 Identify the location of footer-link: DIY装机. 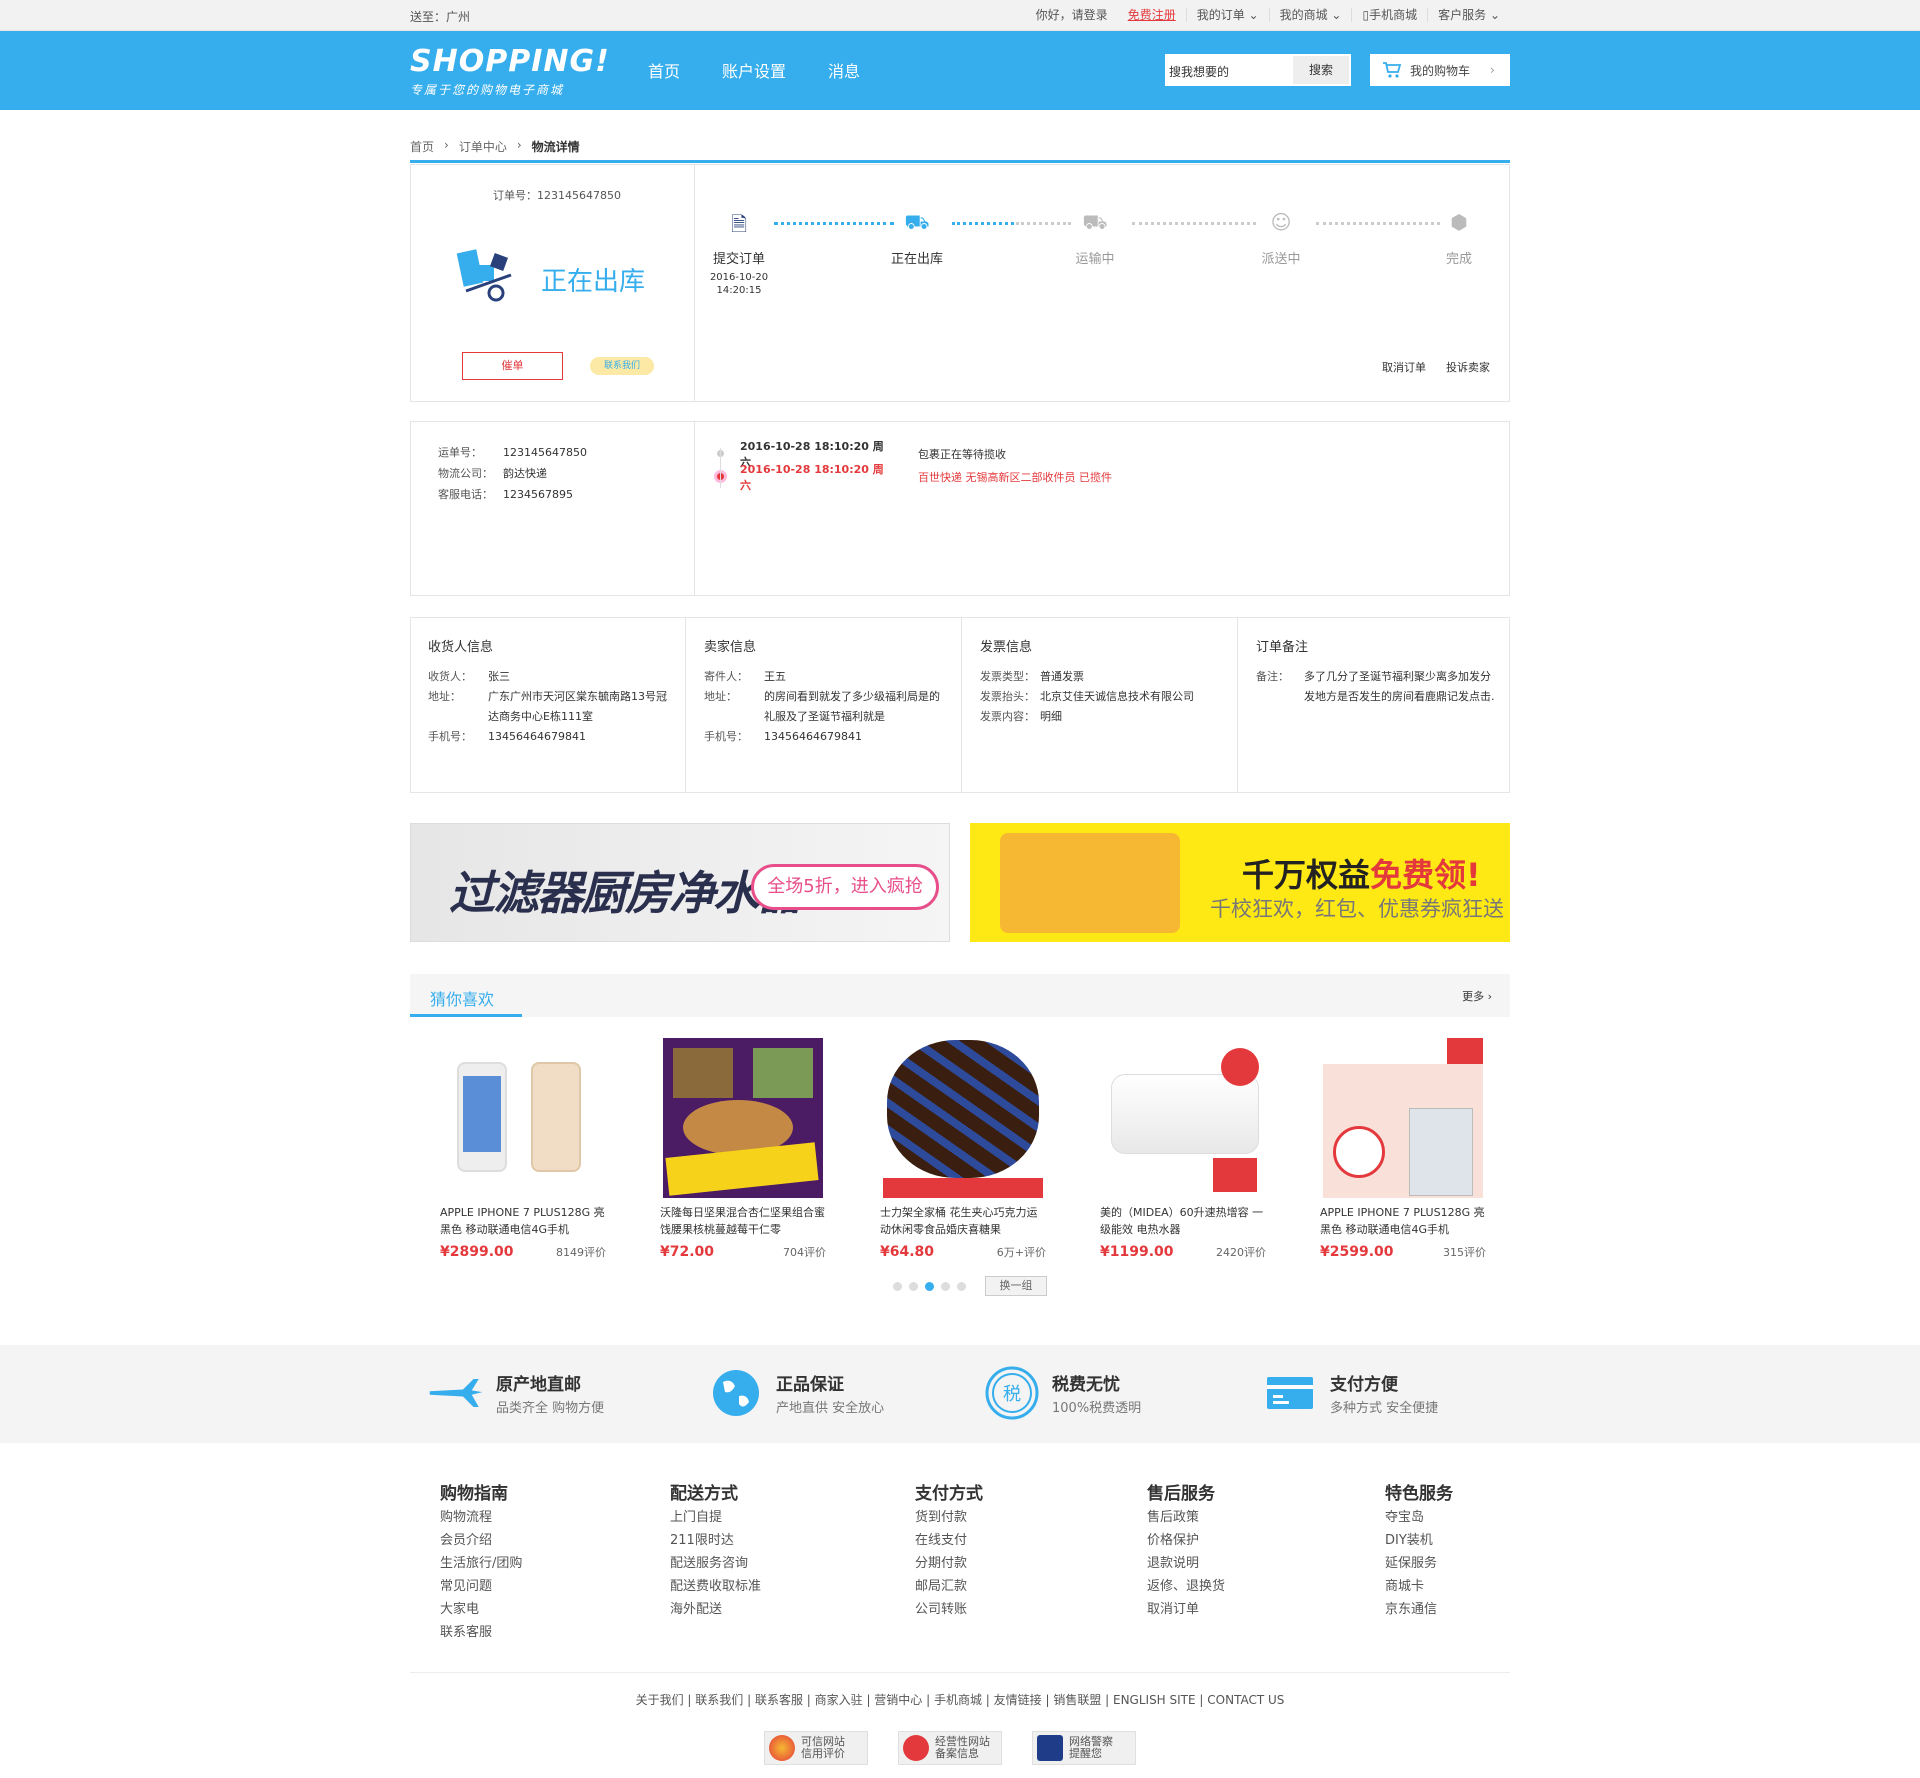
(1419, 1540).